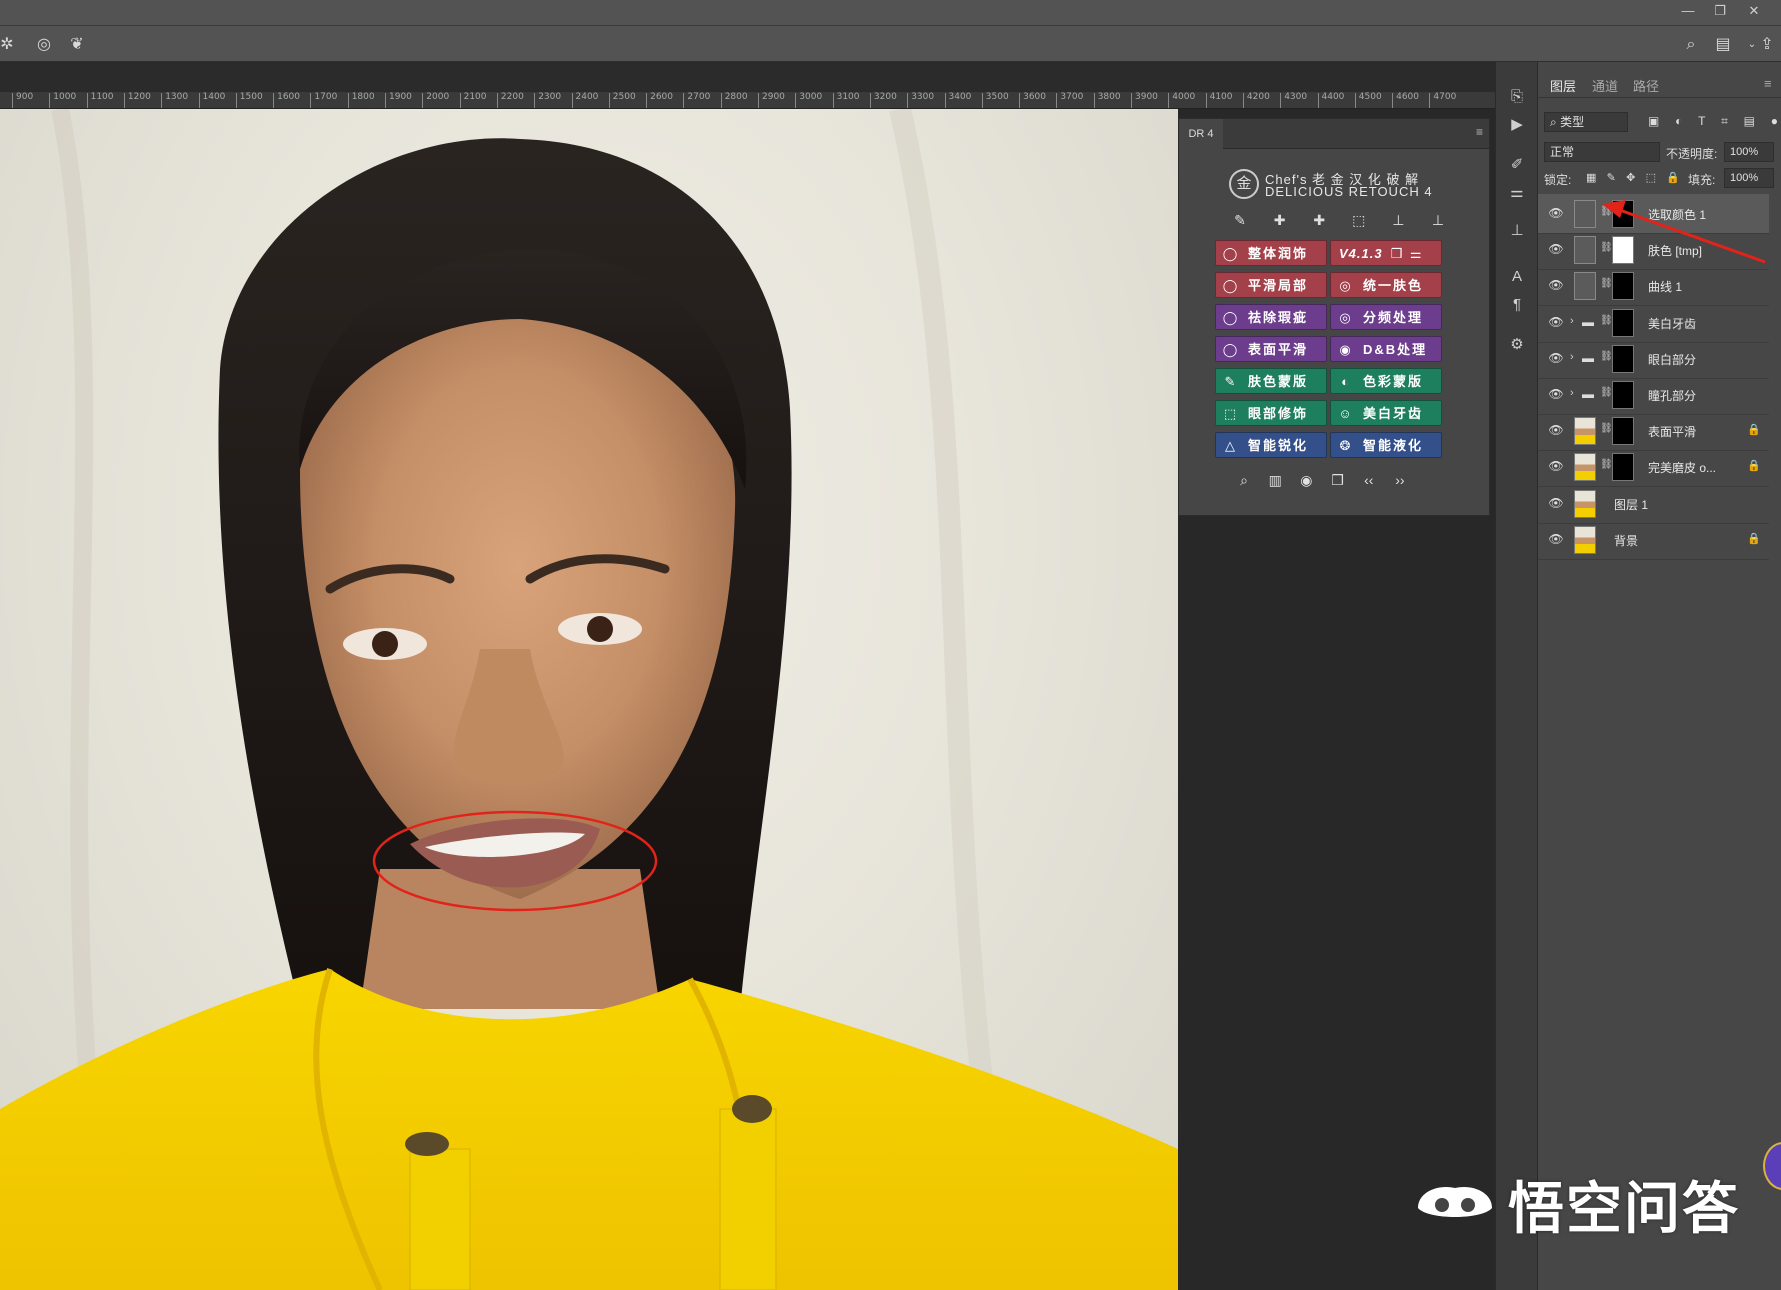 Image resolution: width=1781 pixels, height=1290 pixels. Describe the element at coordinates (1517, 193) in the screenshot. I see `adjustments-icon: ⚌` at that location.